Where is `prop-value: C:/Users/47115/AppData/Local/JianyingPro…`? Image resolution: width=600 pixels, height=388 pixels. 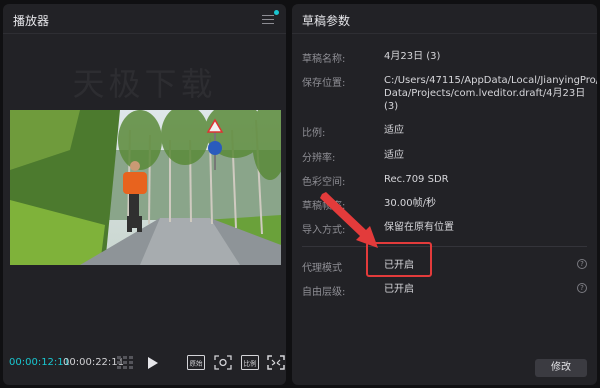
prop-value: C:/Users/47115/AppData/Local/JianyingPro… is located at coordinates (490, 93).